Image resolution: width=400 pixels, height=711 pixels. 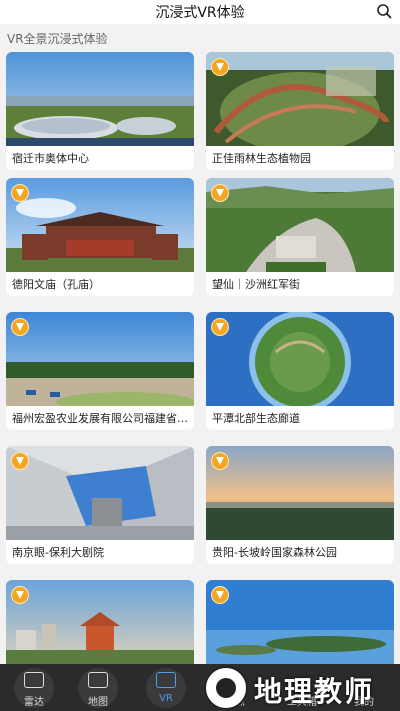 I want to click on vr-card: 正佳雨林生态植物园, so click(x=300, y=111).